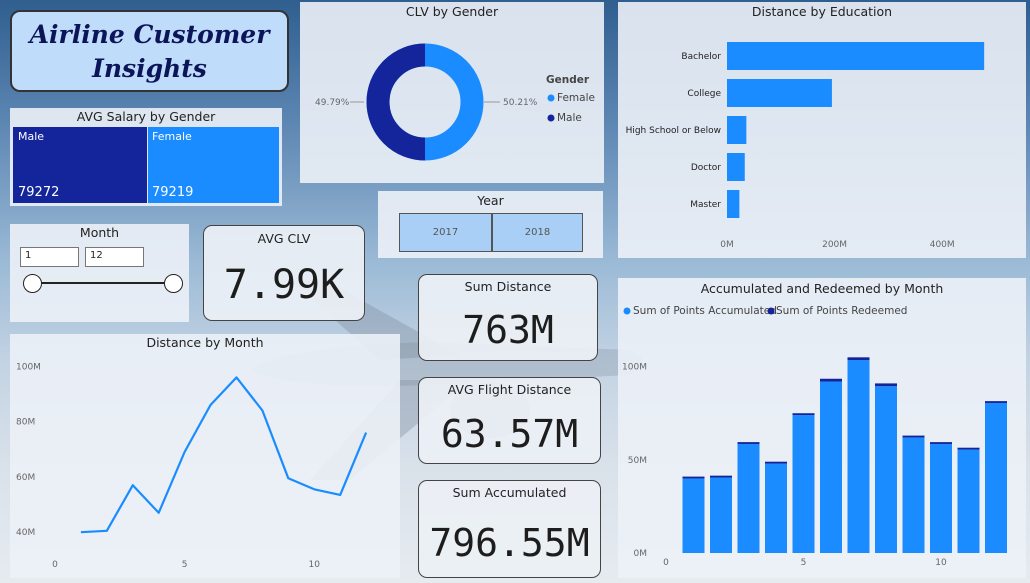 Image resolution: width=1030 pixels, height=583 pixels. Describe the element at coordinates (705, 311) in the screenshot. I see `legend-accumulated-label: Sum of Points Accumulated` at that location.